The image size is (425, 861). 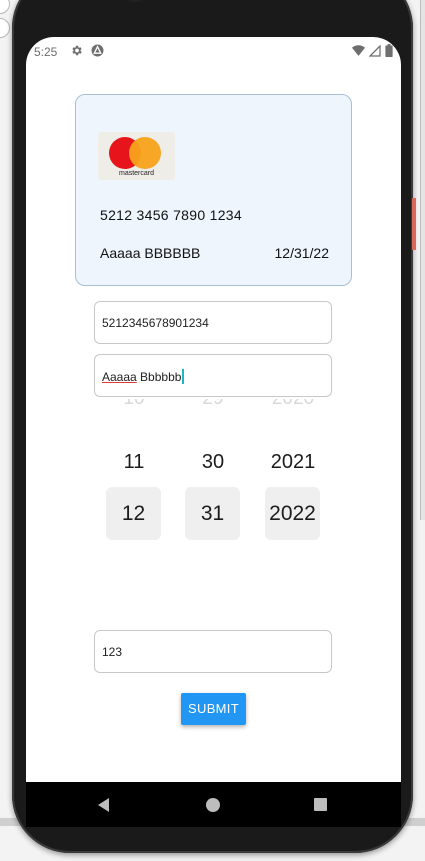 What do you see at coordinates (389, 53) in the screenshot?
I see `battery-icon` at bounding box center [389, 53].